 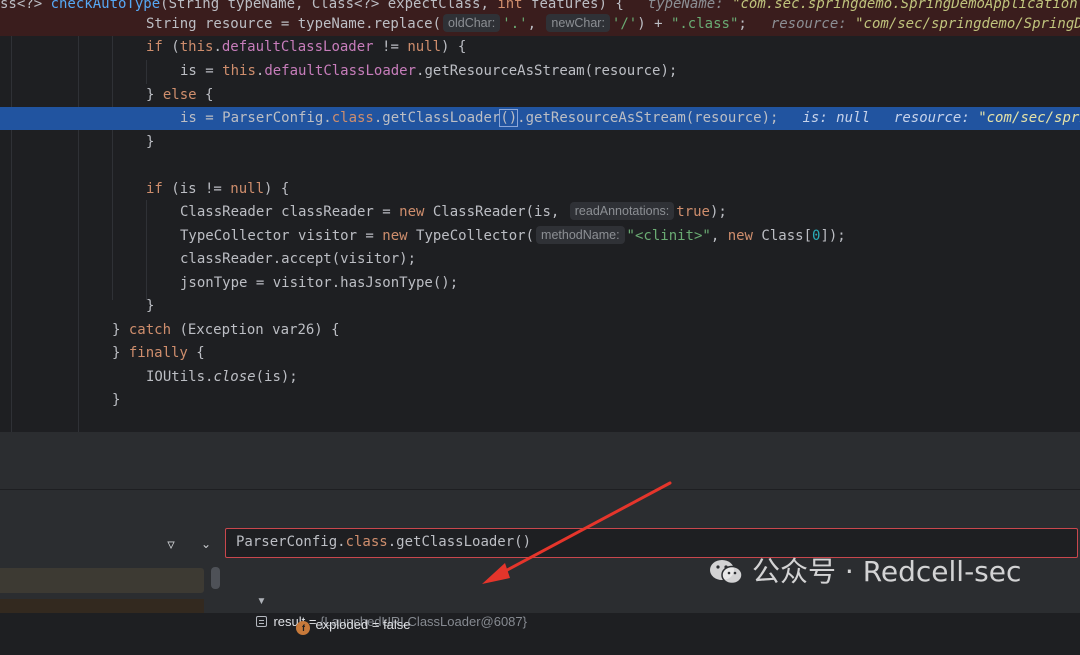 What do you see at coordinates (171, 544) in the screenshot?
I see `filter-icon: ▿` at bounding box center [171, 544].